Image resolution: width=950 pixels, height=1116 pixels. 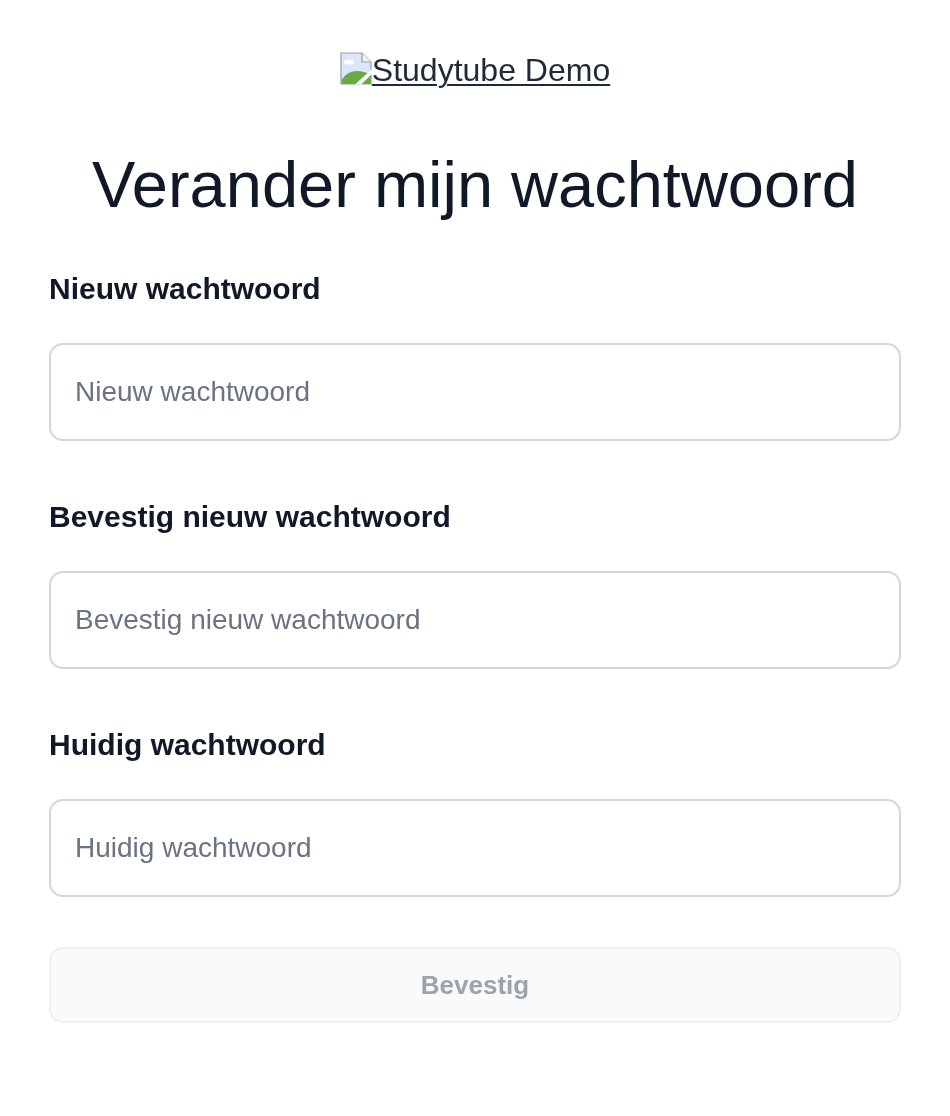 What do you see at coordinates (475, 70) in the screenshot?
I see `logo-link: Studytube Demo` at bounding box center [475, 70].